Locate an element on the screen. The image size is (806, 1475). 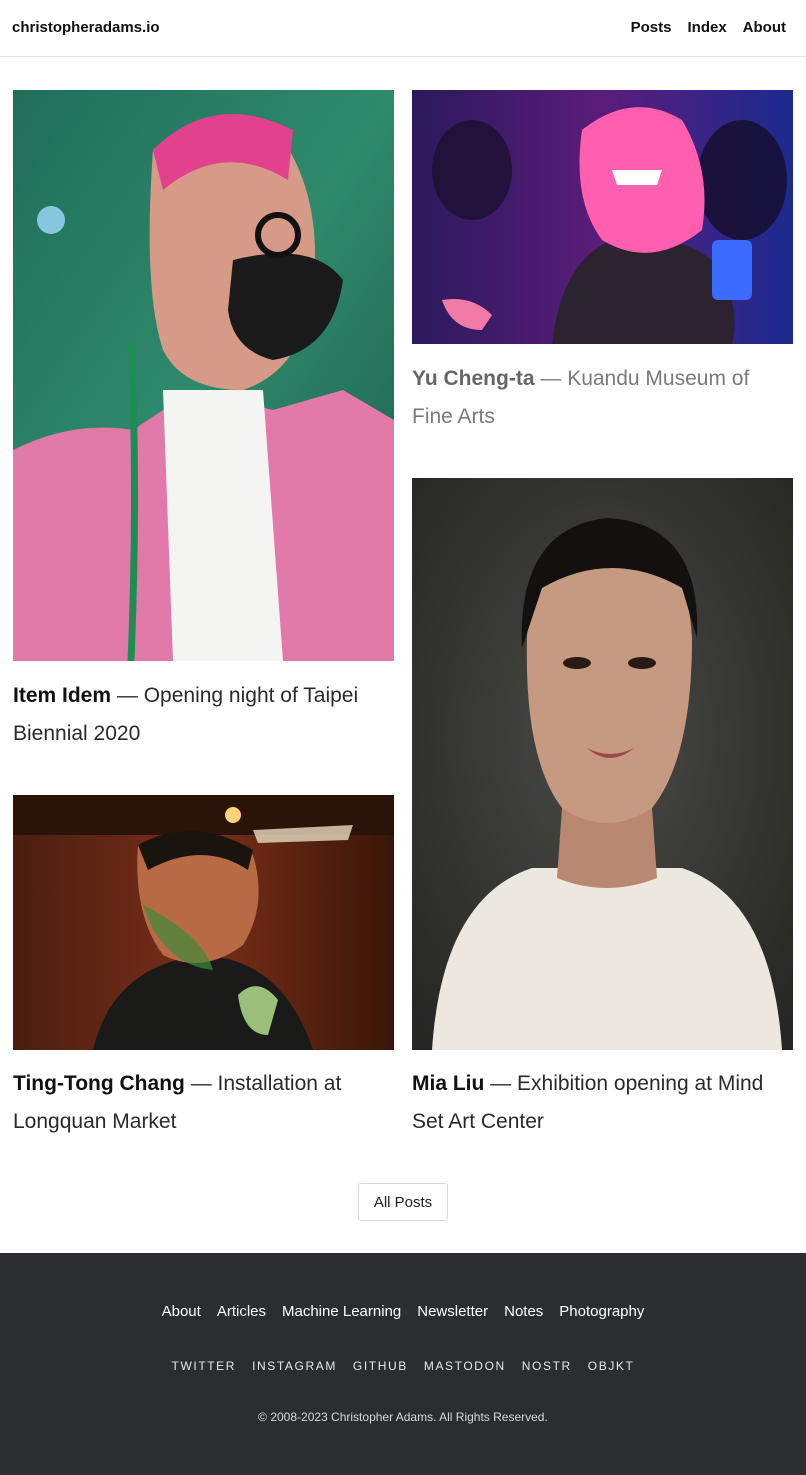
site-header: christopheradams.io Posts Index About is located at coordinates (403, 28).